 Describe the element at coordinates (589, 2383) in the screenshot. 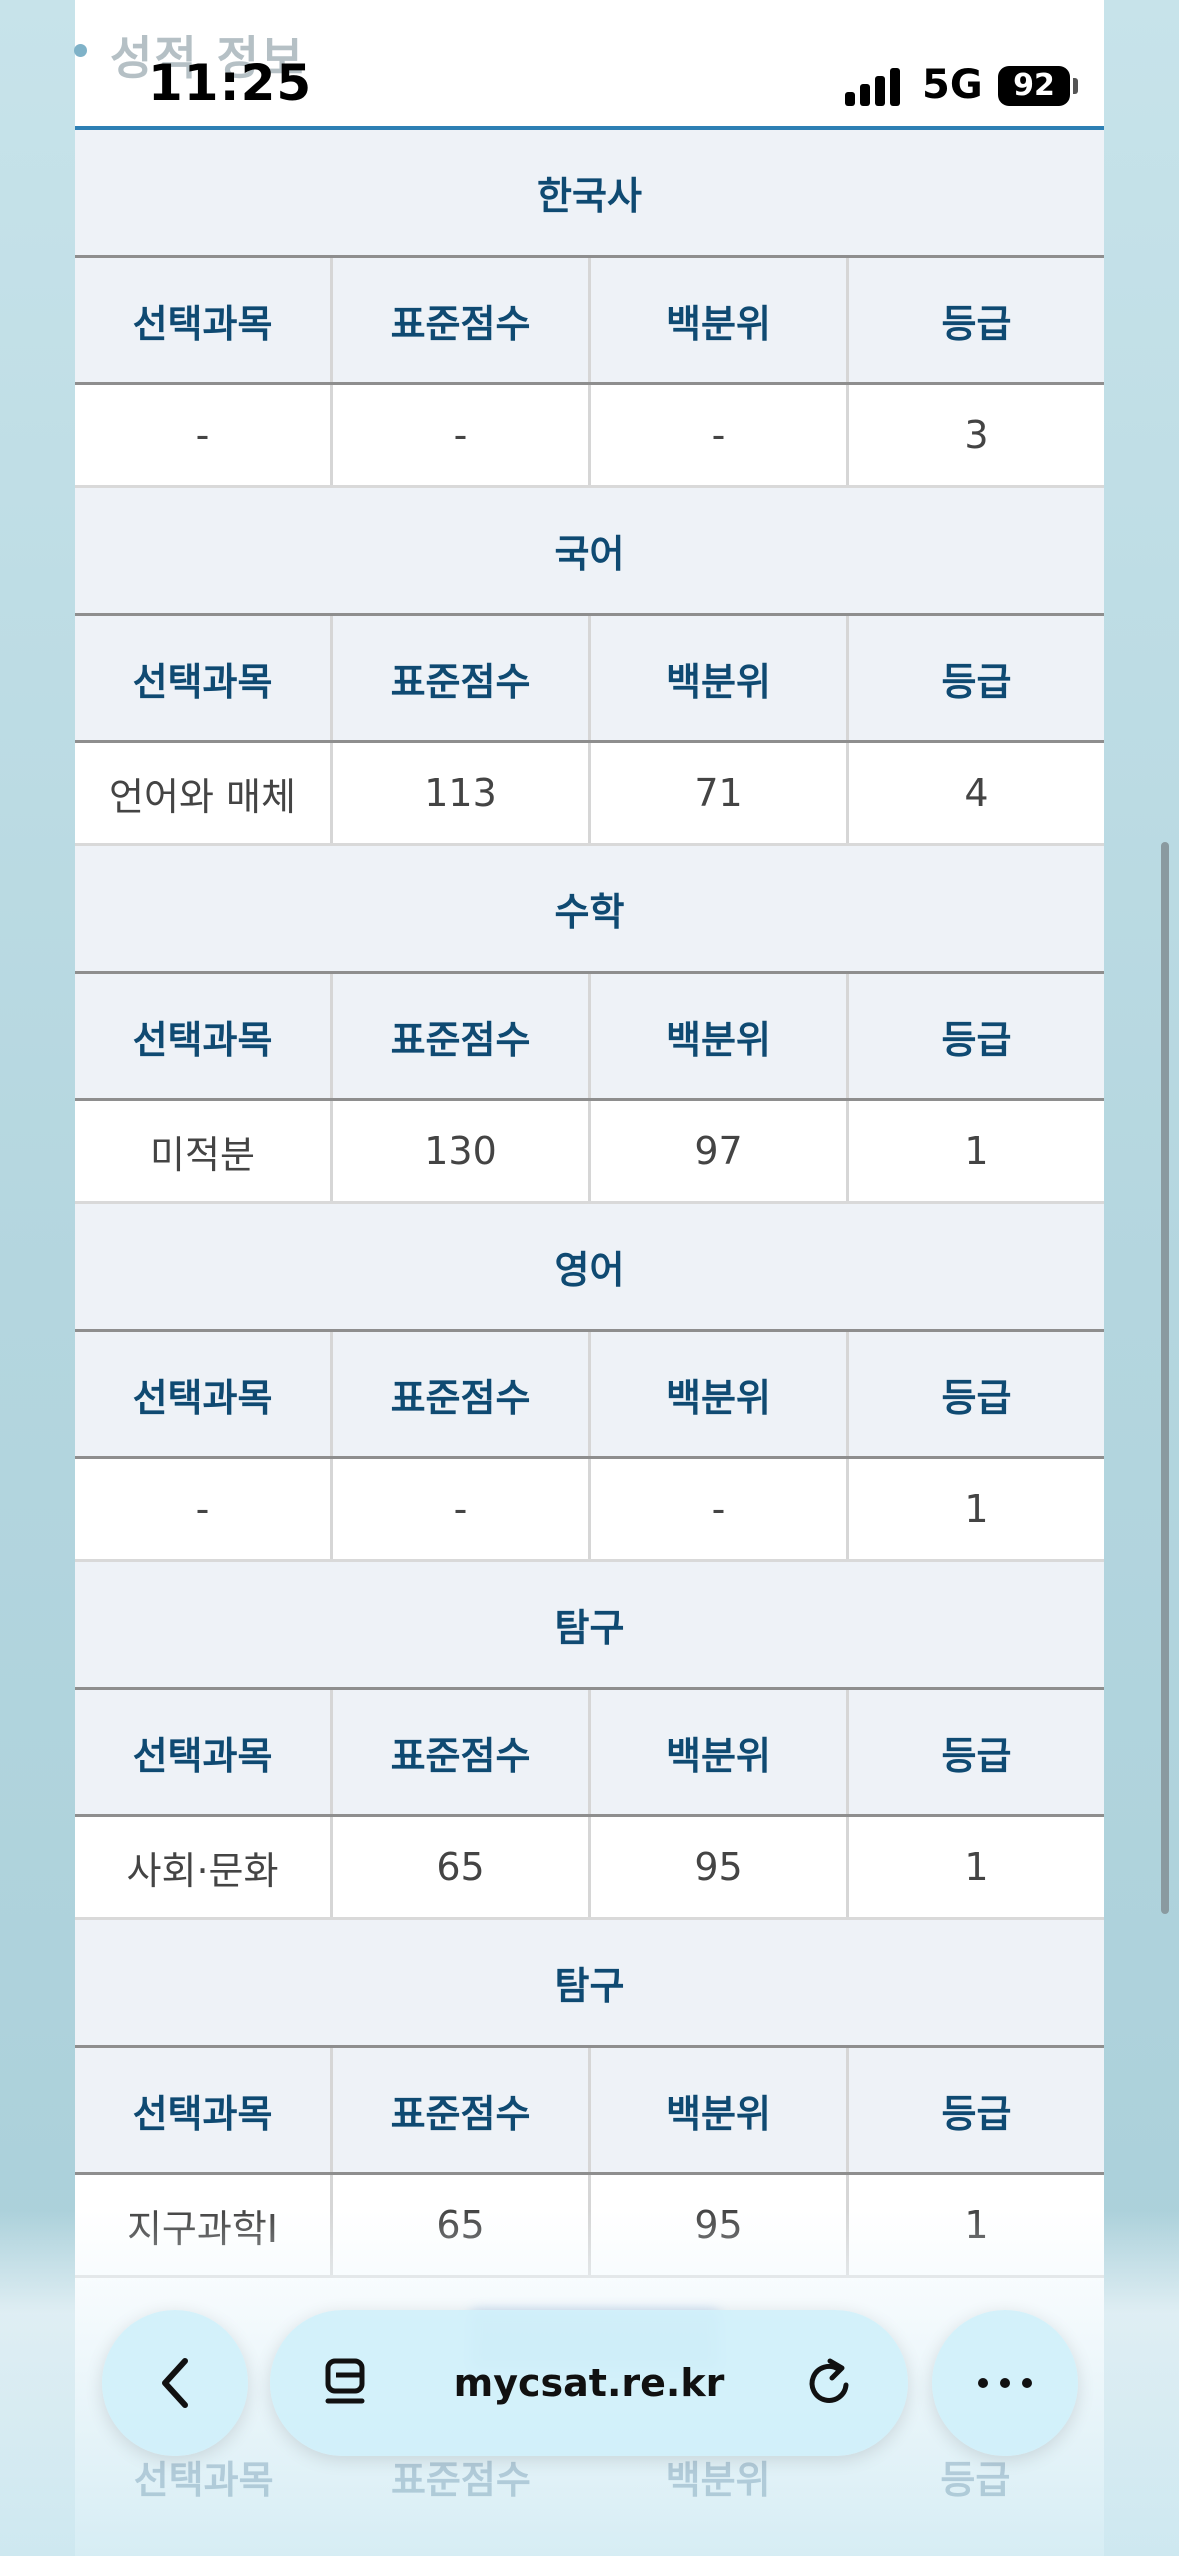

I see `address-bar: mycsat.re.kr` at that location.